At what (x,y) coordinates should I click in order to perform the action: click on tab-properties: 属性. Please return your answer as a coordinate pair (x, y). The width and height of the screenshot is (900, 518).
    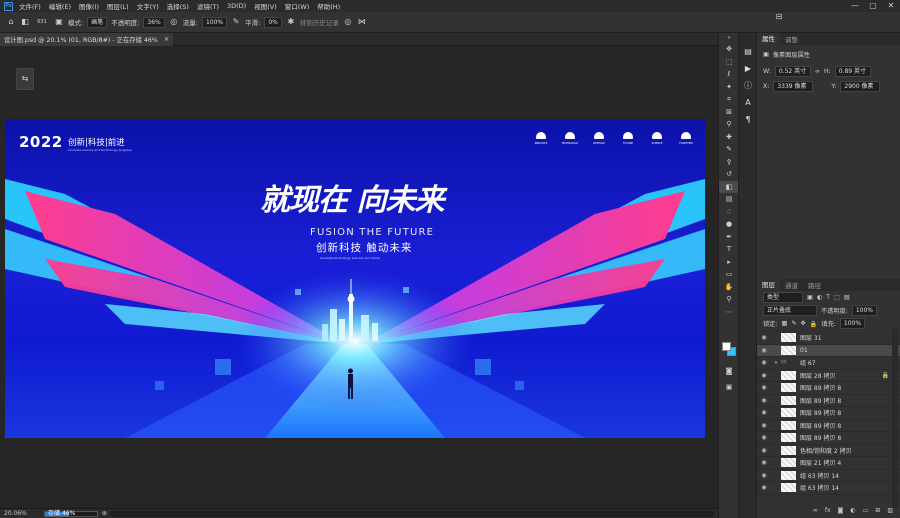
    Looking at the image, I should click on (768, 39).